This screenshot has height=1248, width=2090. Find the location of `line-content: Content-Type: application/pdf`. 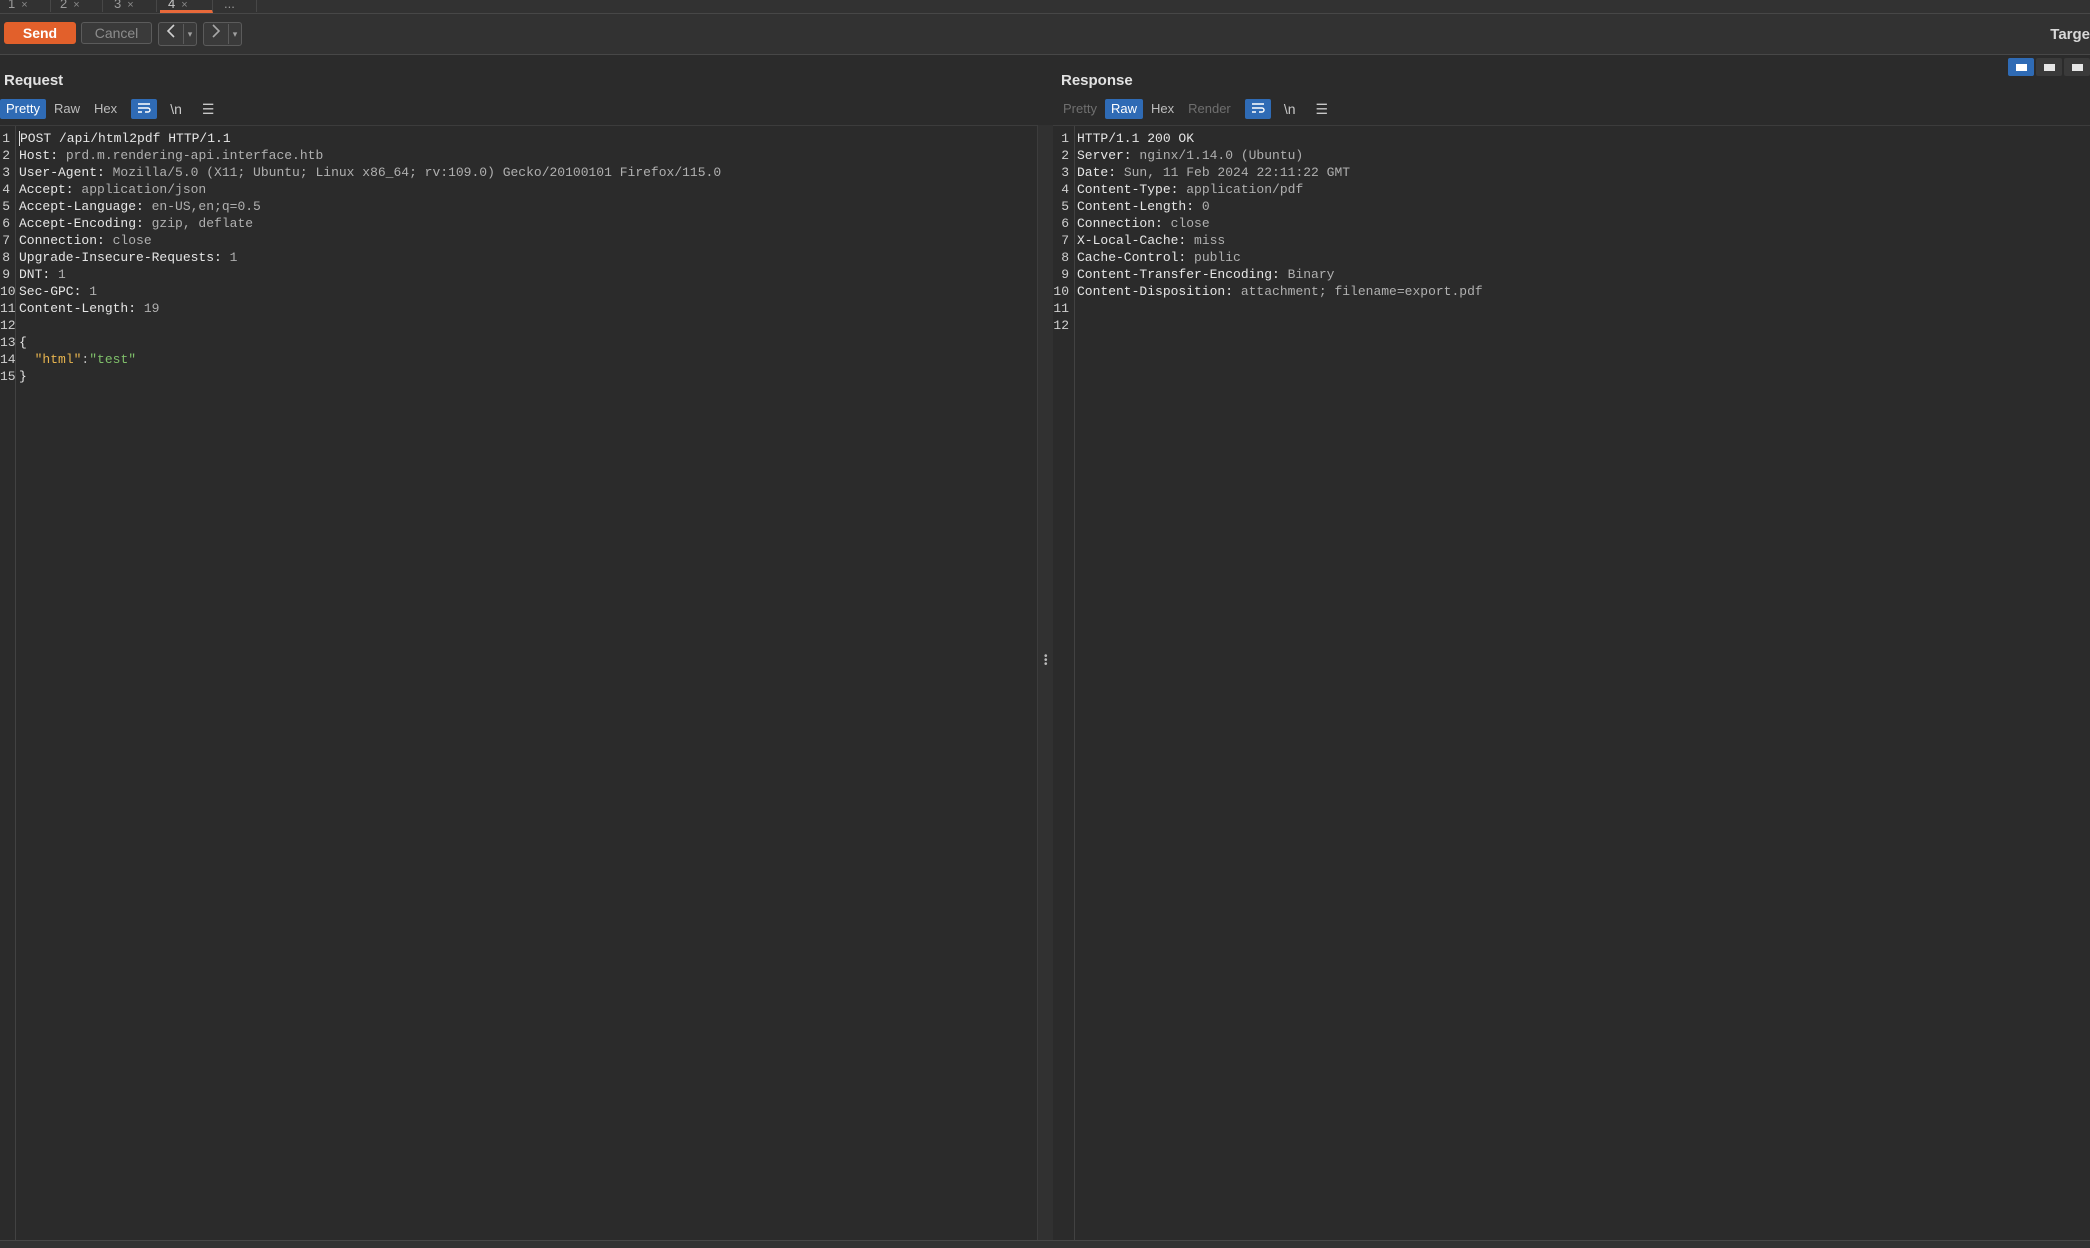

line-content: Content-Type: application/pdf is located at coordinates (1190, 189).